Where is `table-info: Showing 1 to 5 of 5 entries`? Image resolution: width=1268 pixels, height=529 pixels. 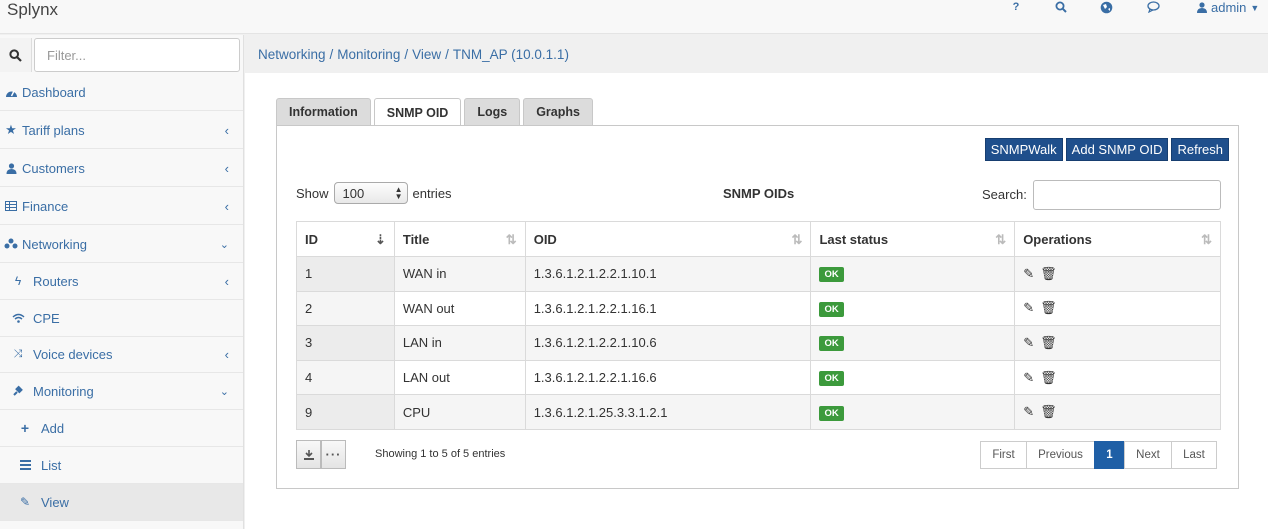 table-info: Showing 1 to 5 of 5 entries is located at coordinates (440, 454).